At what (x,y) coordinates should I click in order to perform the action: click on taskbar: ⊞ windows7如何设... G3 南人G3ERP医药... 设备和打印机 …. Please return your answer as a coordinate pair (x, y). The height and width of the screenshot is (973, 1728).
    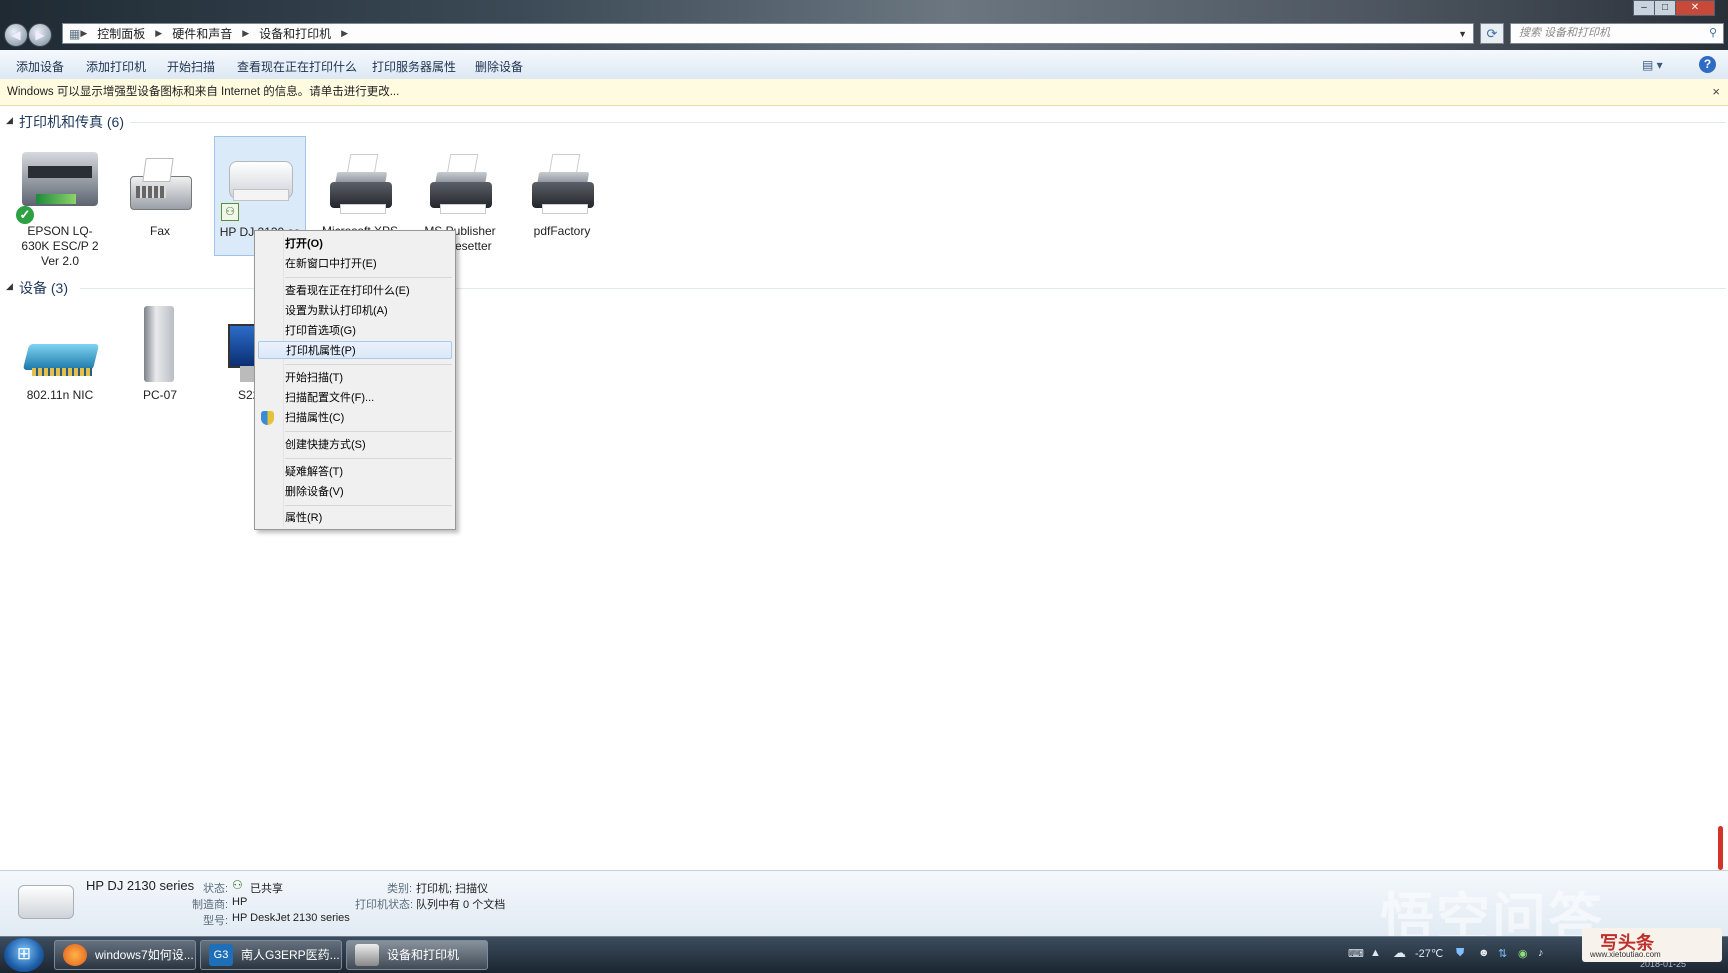
    Looking at the image, I should click on (864, 954).